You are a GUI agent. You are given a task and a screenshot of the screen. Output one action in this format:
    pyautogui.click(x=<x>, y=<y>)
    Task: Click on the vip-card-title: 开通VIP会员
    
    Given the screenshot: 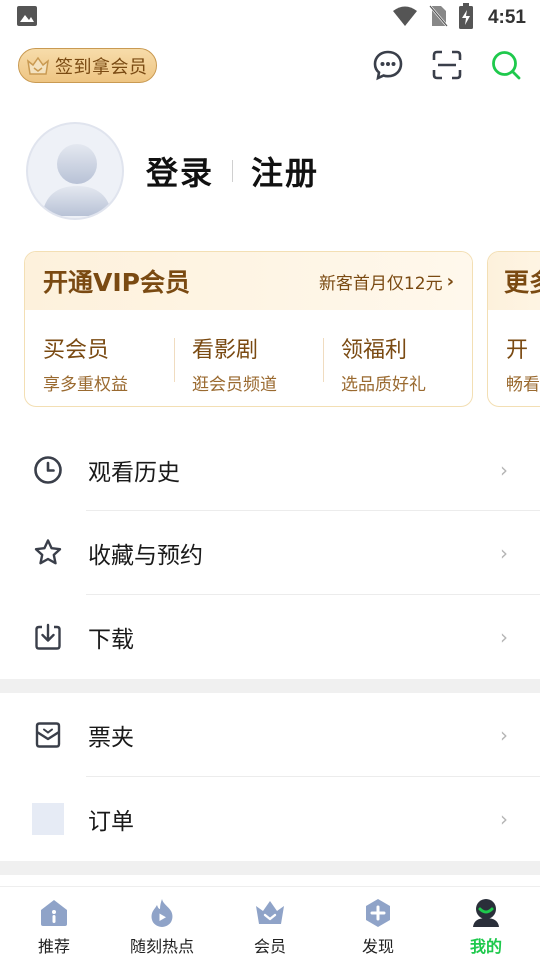 What is the action you would take?
    pyautogui.click(x=116, y=282)
    